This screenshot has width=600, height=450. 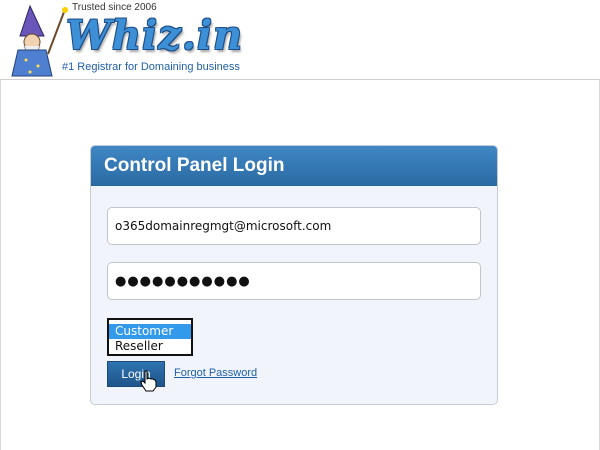 What do you see at coordinates (194, 165) in the screenshot?
I see `login-panel-title: Control Panel Login` at bounding box center [194, 165].